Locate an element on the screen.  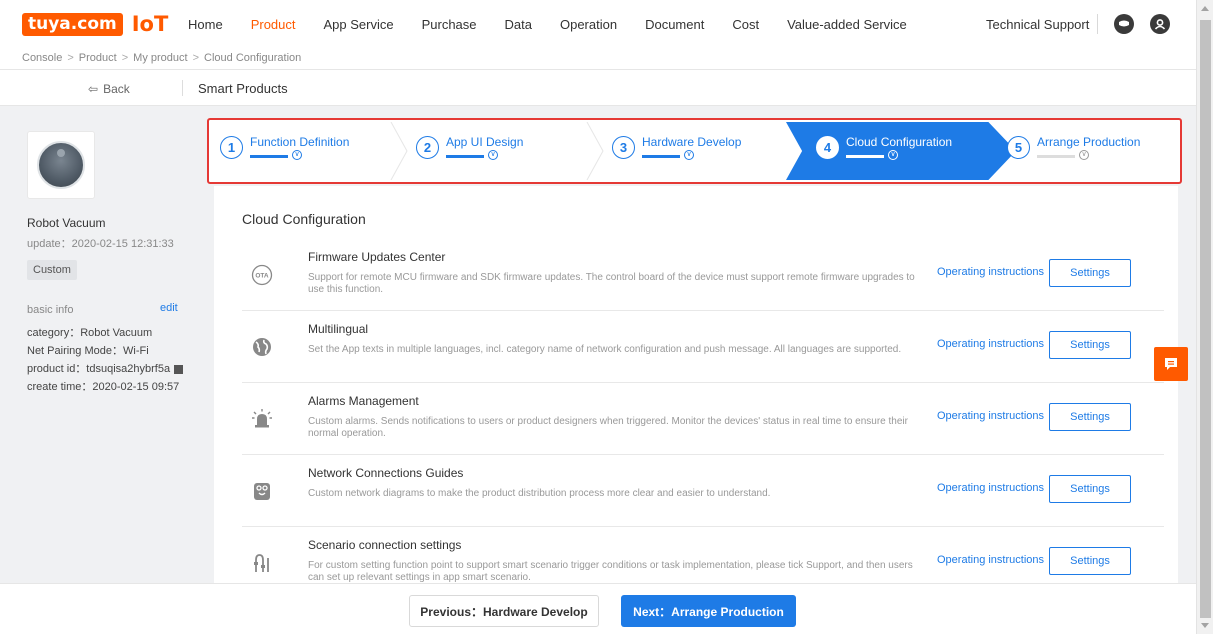
edit-link: edit is located at coordinates (169, 308).